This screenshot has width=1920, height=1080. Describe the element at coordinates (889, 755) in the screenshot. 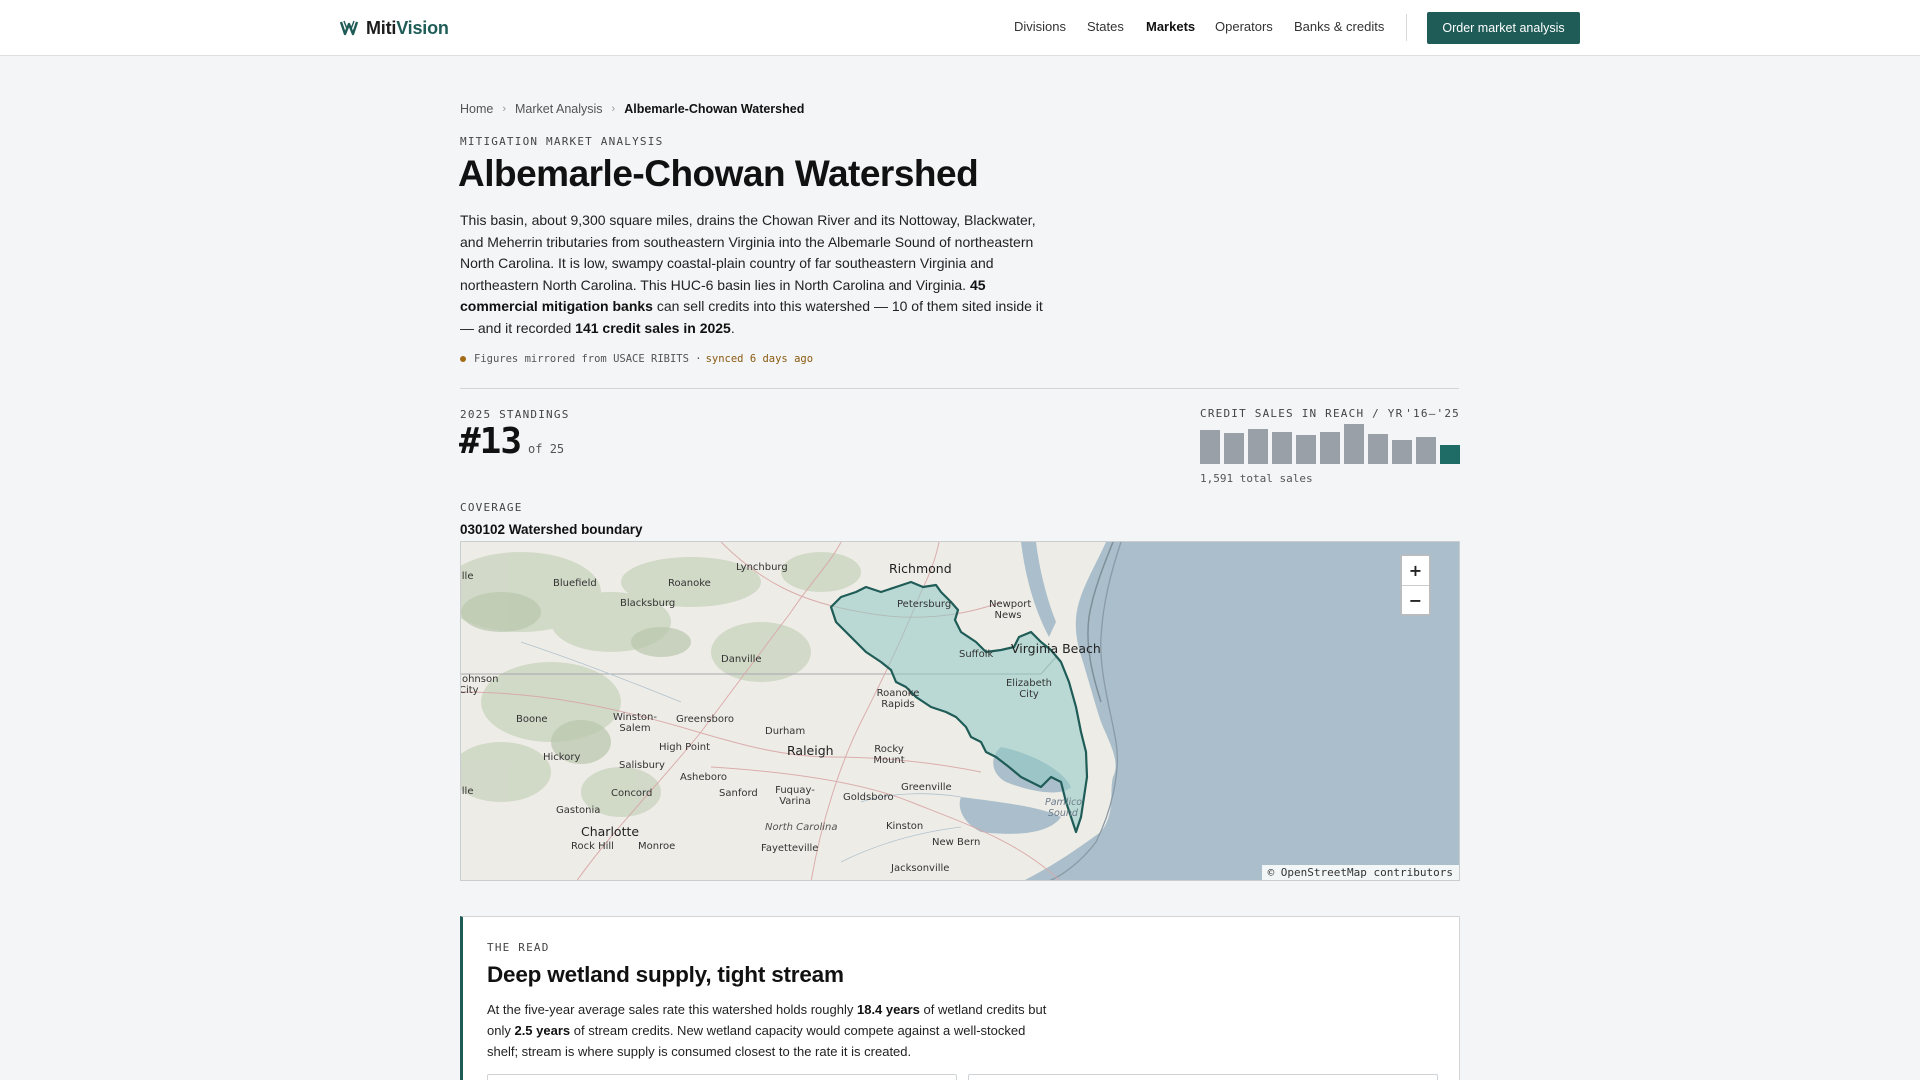

I see `map-label-rocky-mount: Rocky Mount` at that location.